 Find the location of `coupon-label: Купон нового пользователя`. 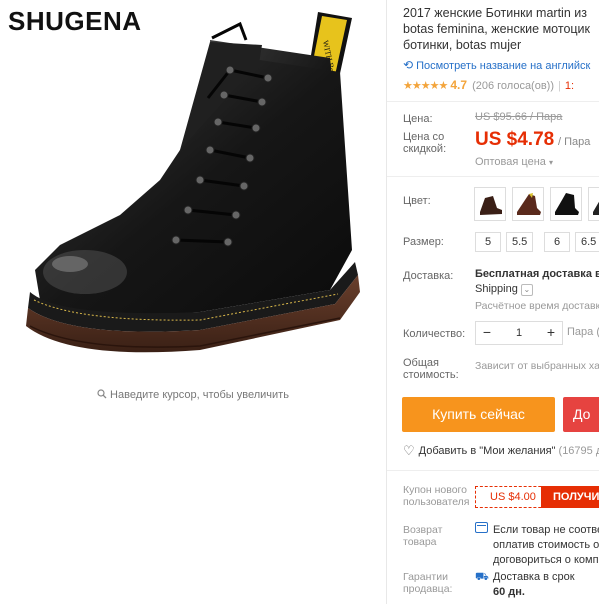

coupon-label: Купон нового пользователя is located at coordinates (436, 496).